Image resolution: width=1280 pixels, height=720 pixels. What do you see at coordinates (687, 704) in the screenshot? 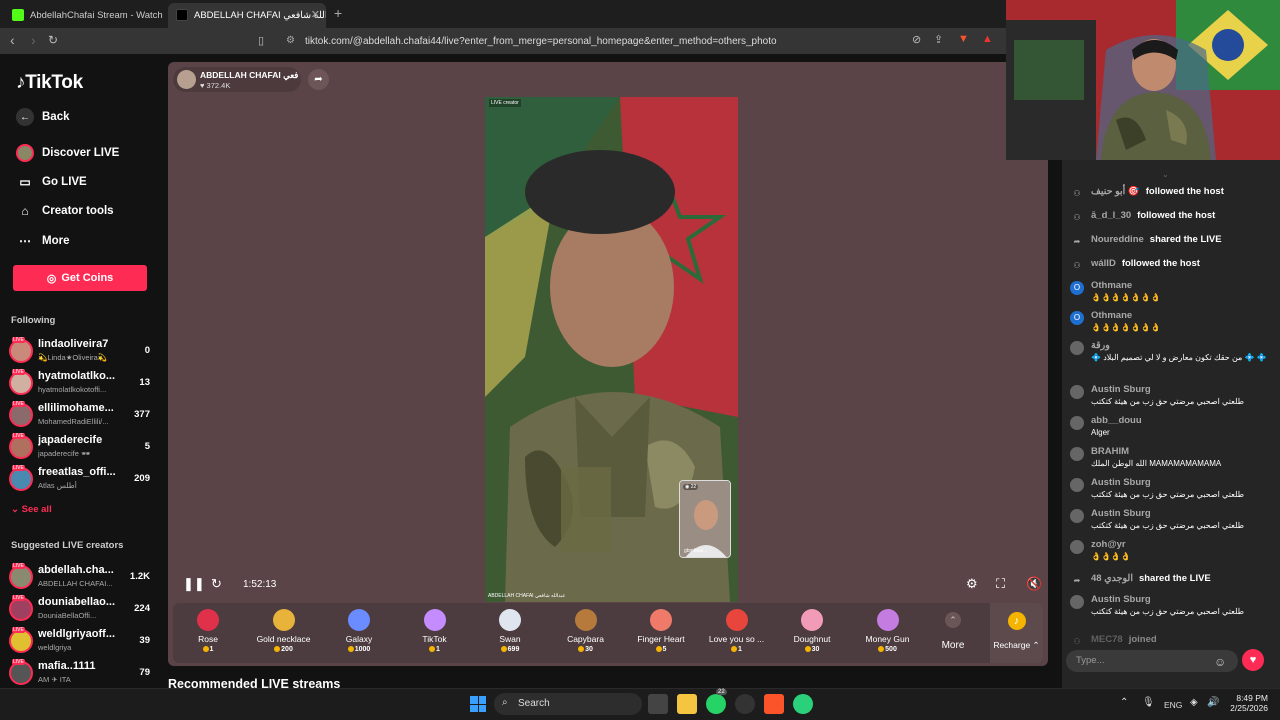
I see `file-explorer-icon` at bounding box center [687, 704].